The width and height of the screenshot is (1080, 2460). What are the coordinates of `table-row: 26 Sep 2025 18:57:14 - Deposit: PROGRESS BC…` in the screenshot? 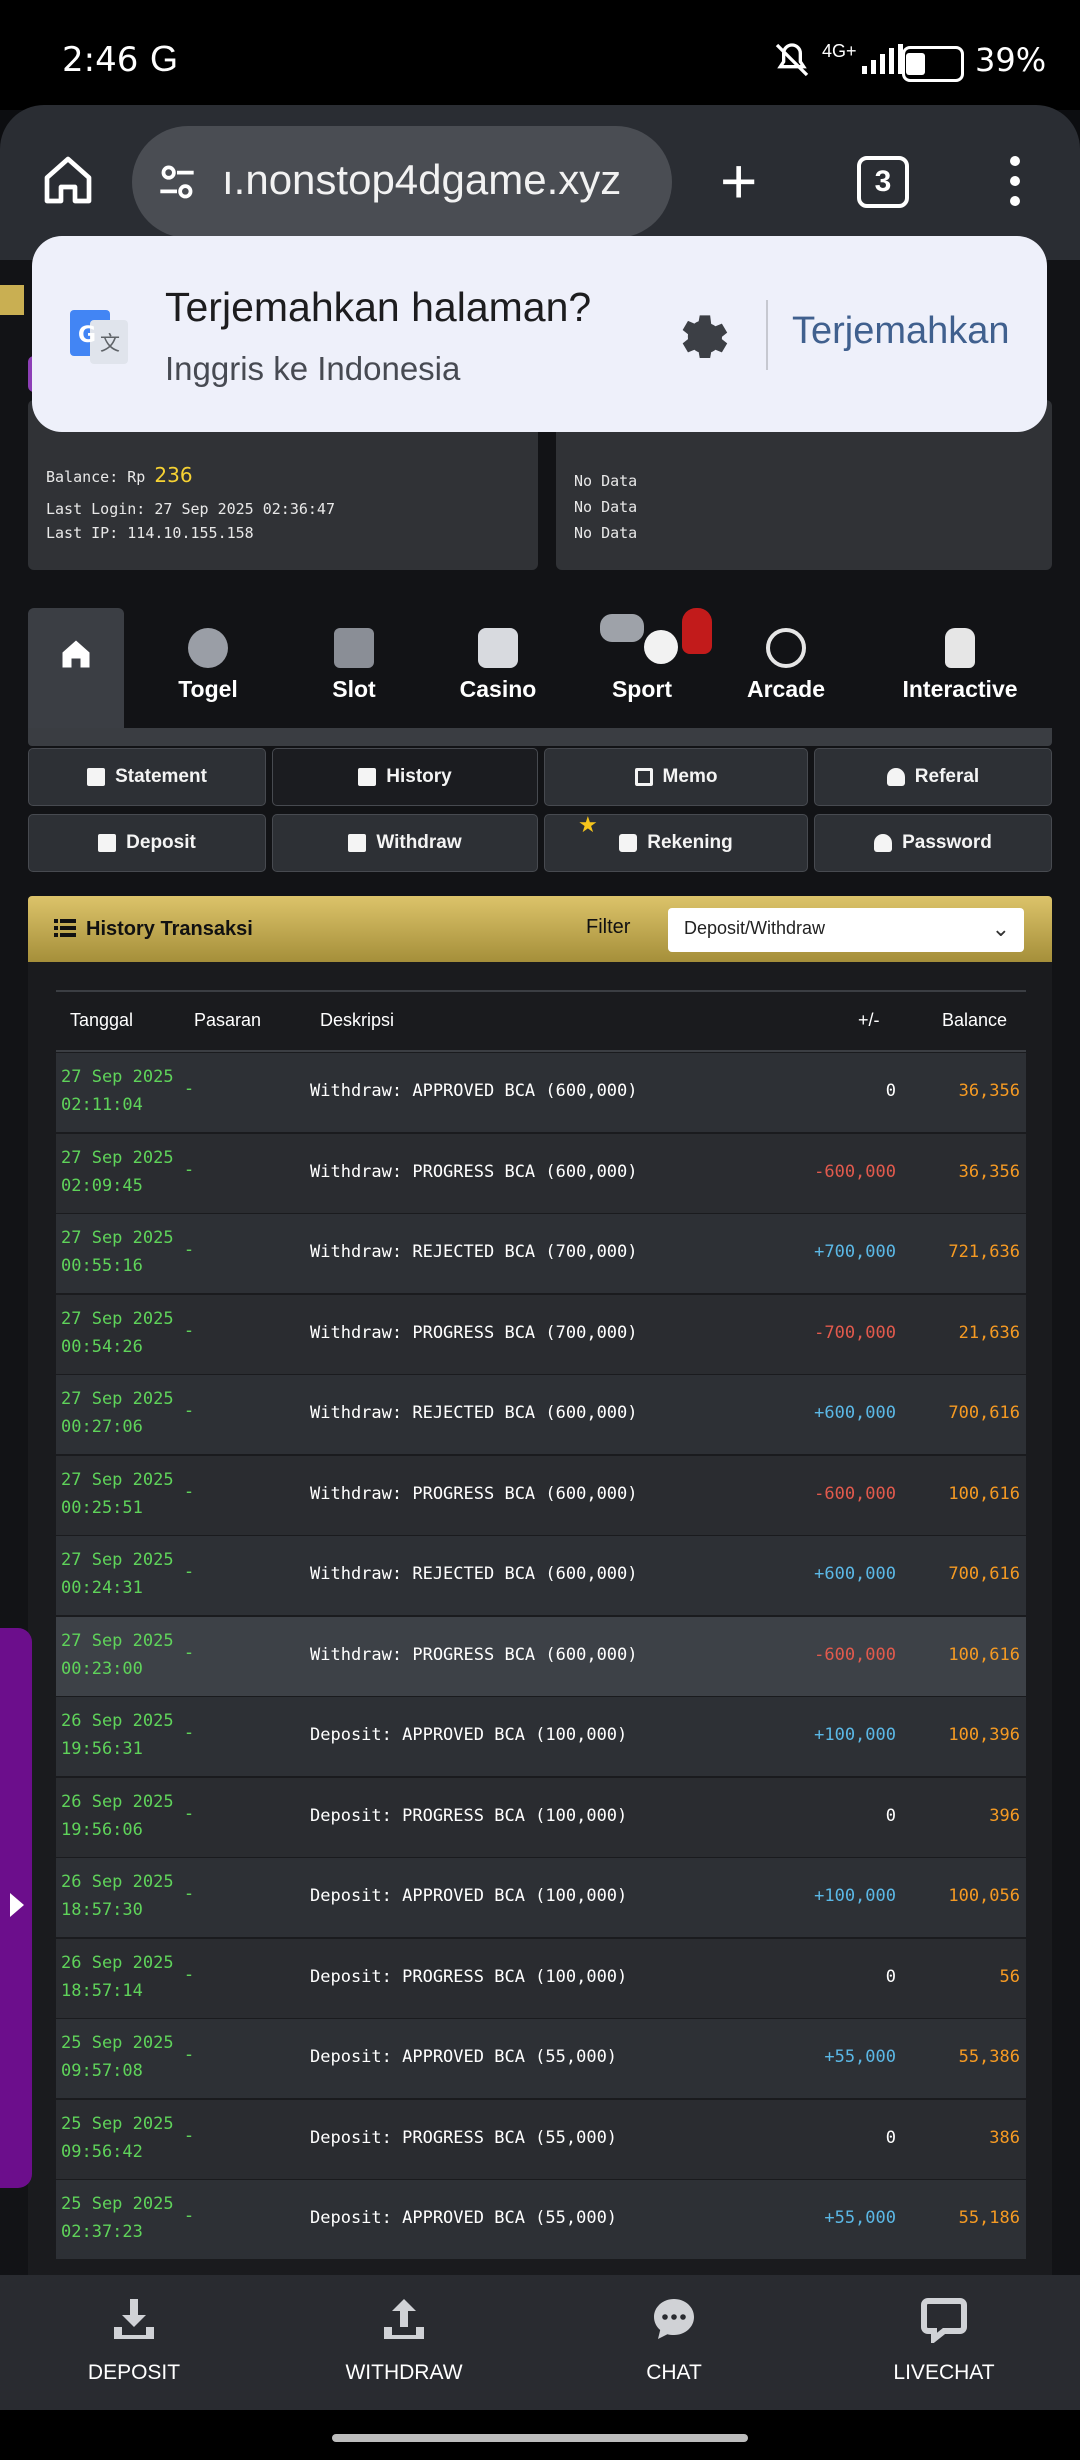 It's located at (541, 1979).